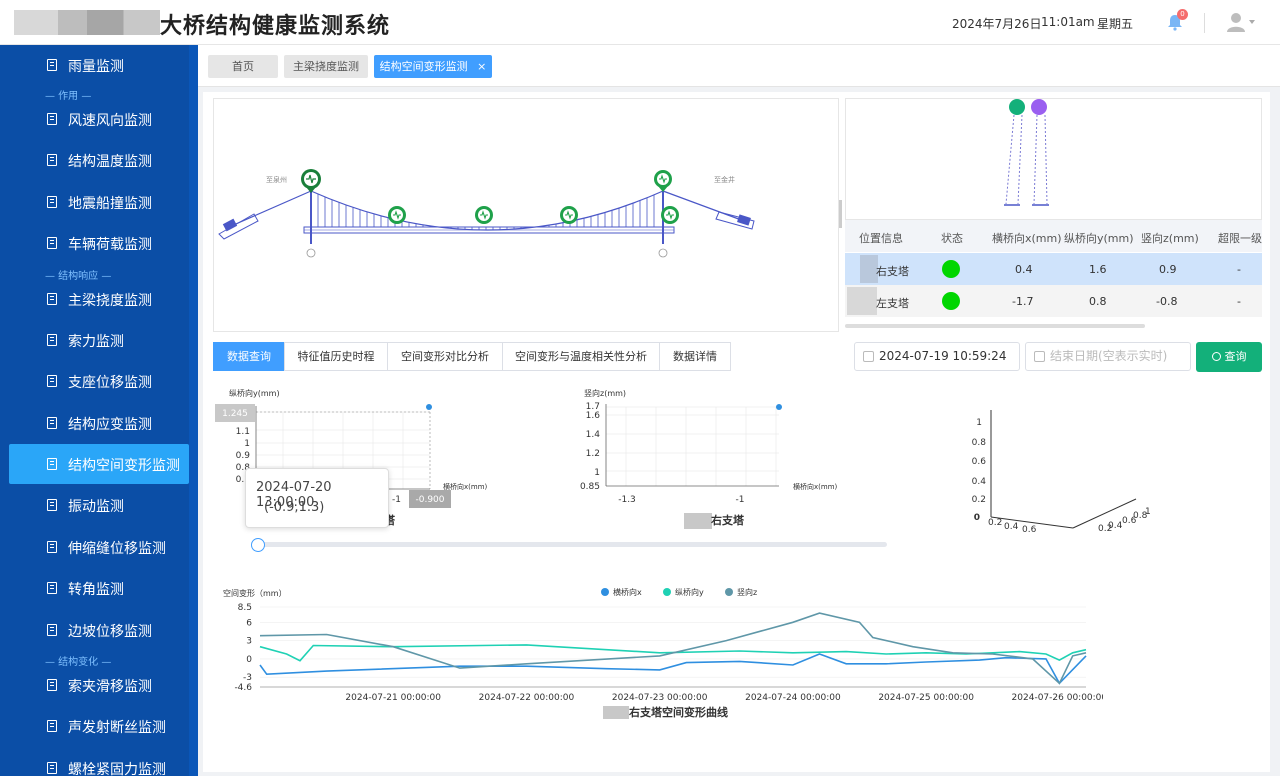 The image size is (1280, 776). I want to click on bridge-right-label: 至金井, so click(724, 179).